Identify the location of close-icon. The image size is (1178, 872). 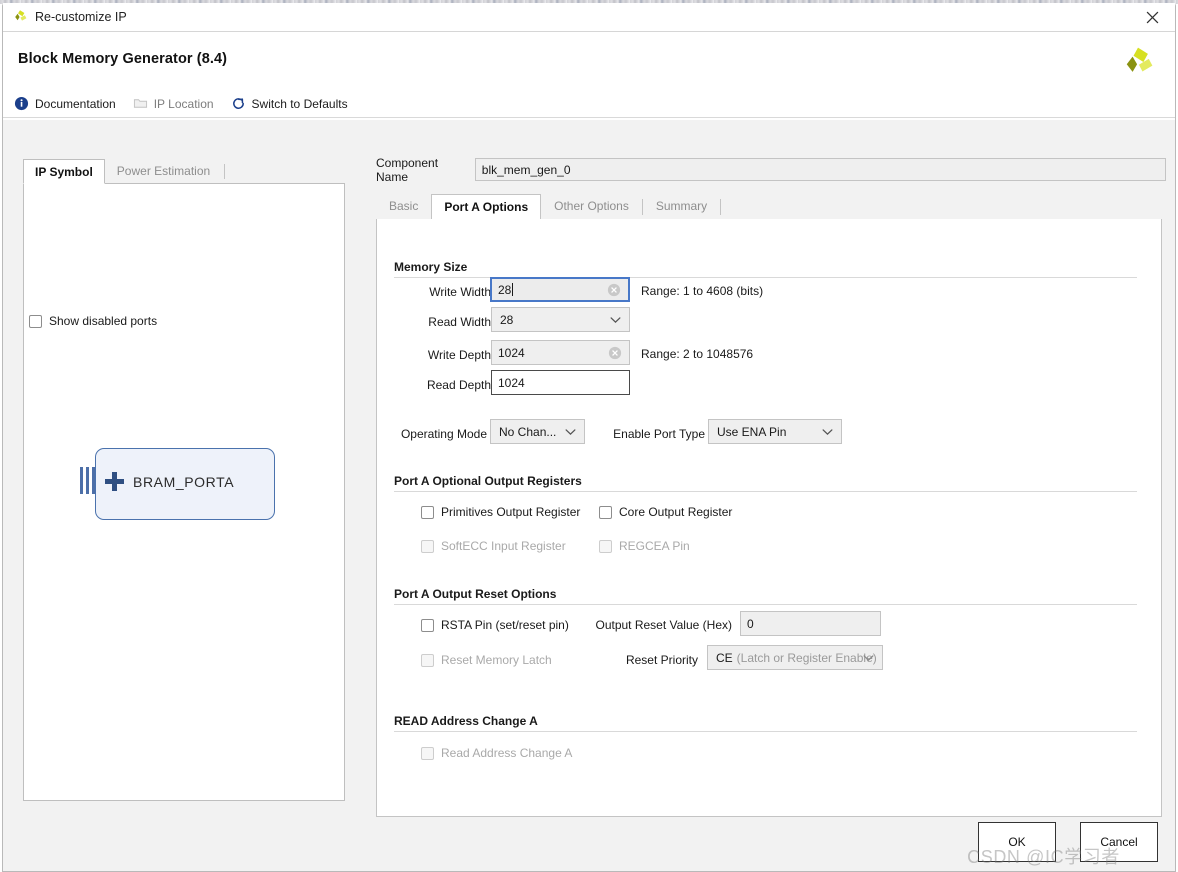
(1152, 17).